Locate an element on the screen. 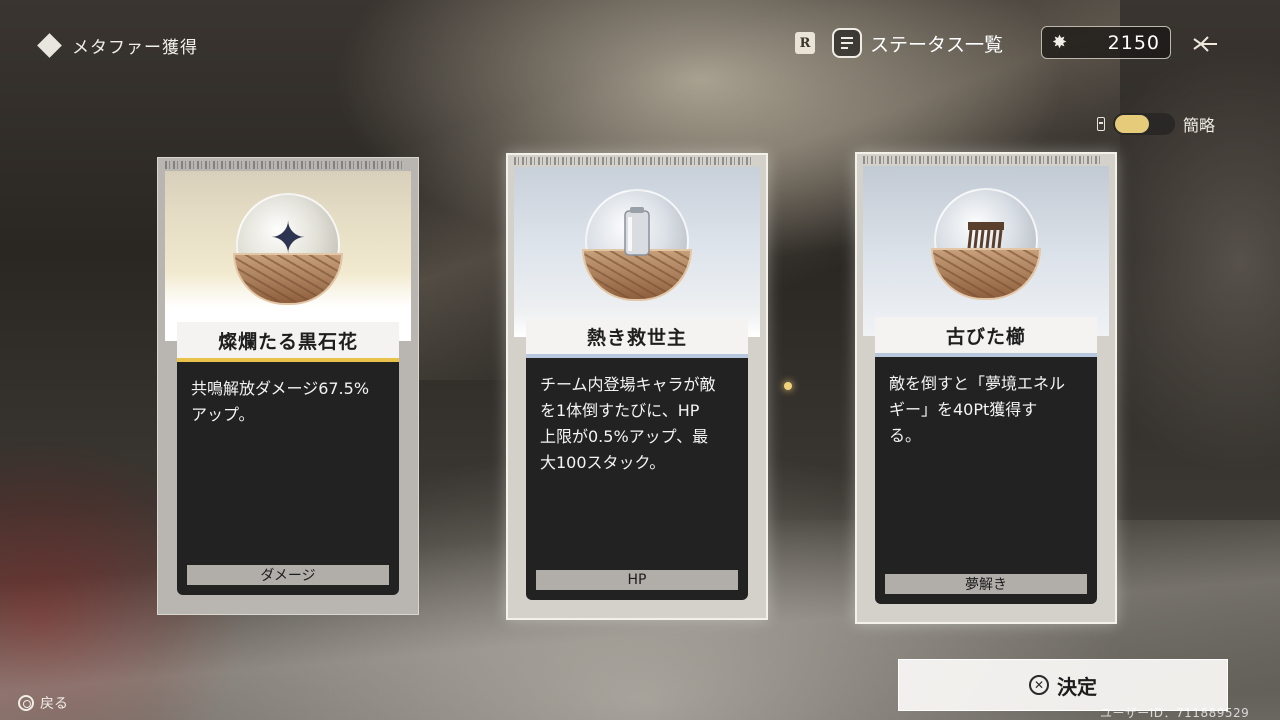 This screenshot has width=1280, height=720. card-art: ✦ is located at coordinates (288, 256).